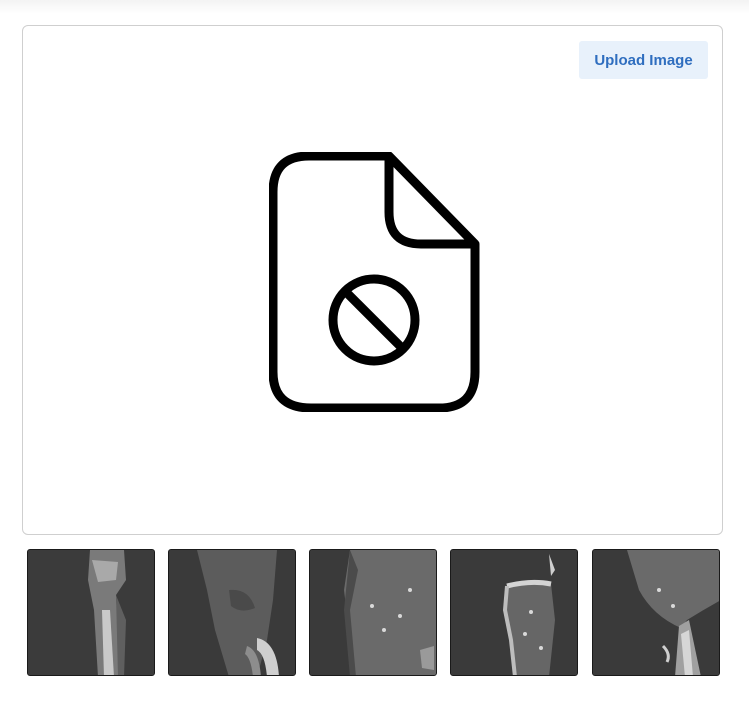 The image size is (749, 702). I want to click on file-blocked-icon, so click(374, 282).